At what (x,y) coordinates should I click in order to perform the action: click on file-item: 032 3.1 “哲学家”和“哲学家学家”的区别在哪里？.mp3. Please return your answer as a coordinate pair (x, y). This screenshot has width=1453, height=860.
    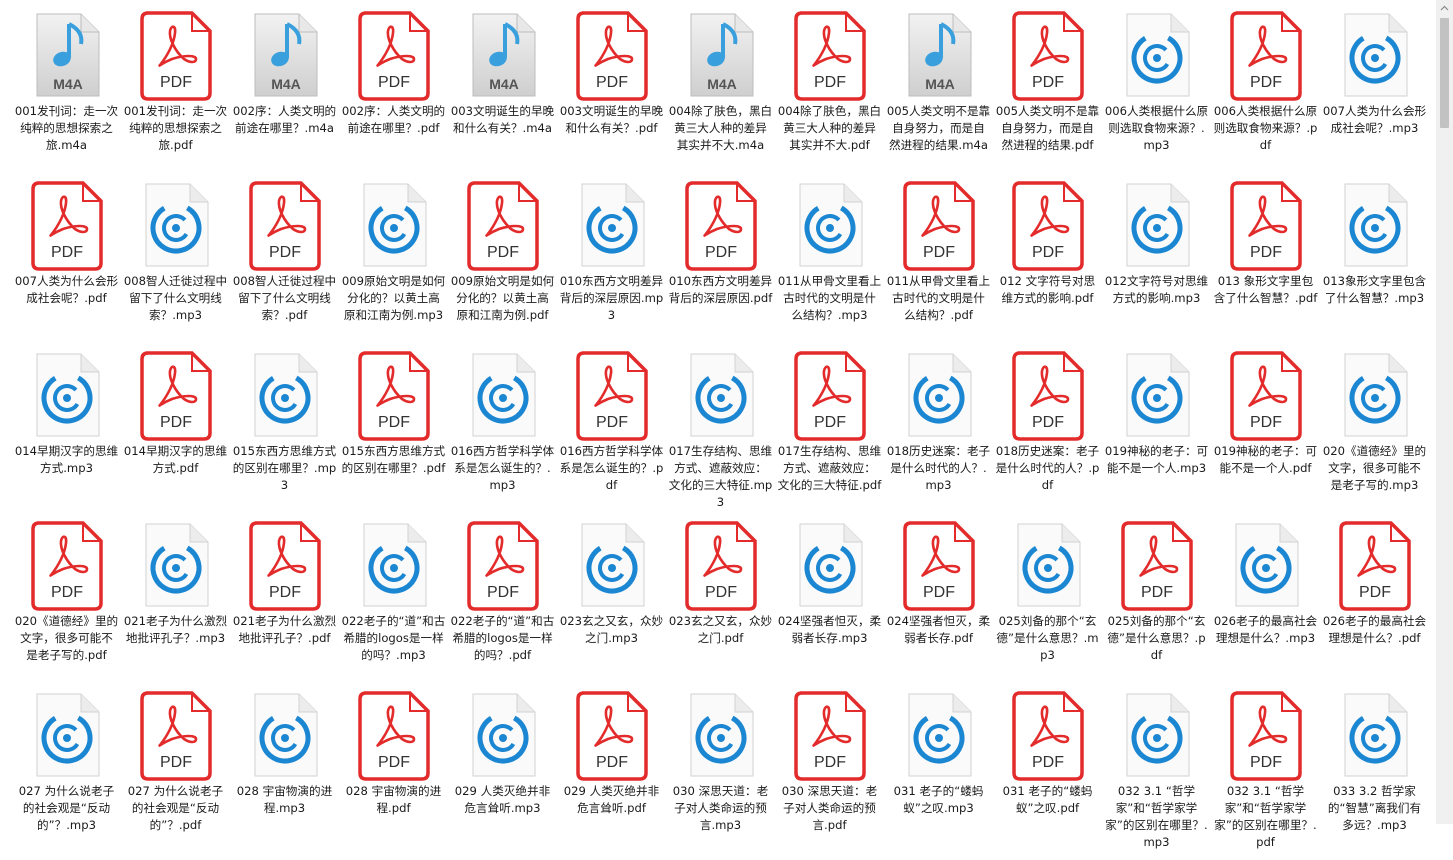
    Looking at the image, I should click on (1156, 775).